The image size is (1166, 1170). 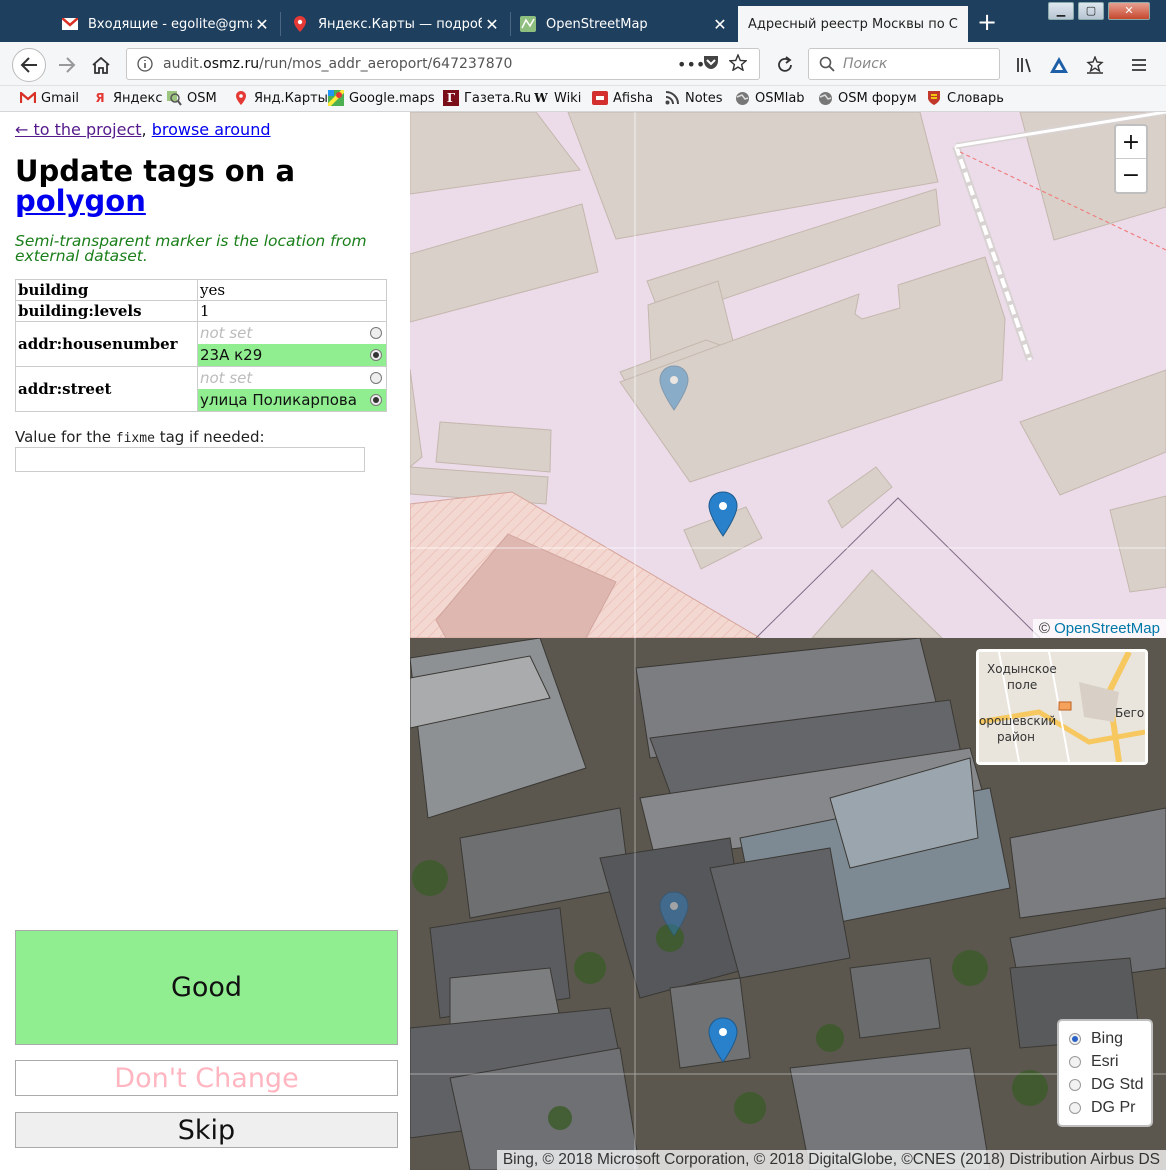 What do you see at coordinates (206, 987) in the screenshot?
I see `good-button: Good` at bounding box center [206, 987].